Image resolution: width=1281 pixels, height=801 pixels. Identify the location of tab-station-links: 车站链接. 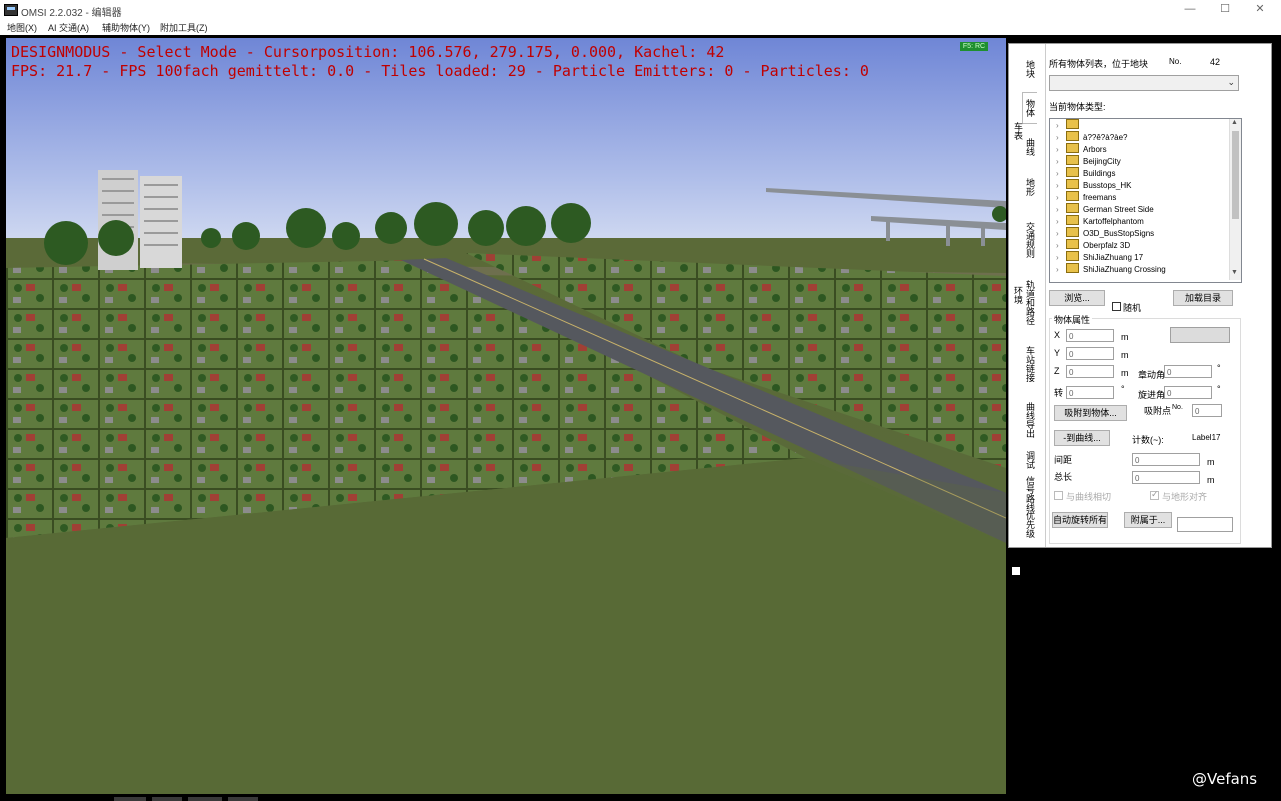
(1030, 364).